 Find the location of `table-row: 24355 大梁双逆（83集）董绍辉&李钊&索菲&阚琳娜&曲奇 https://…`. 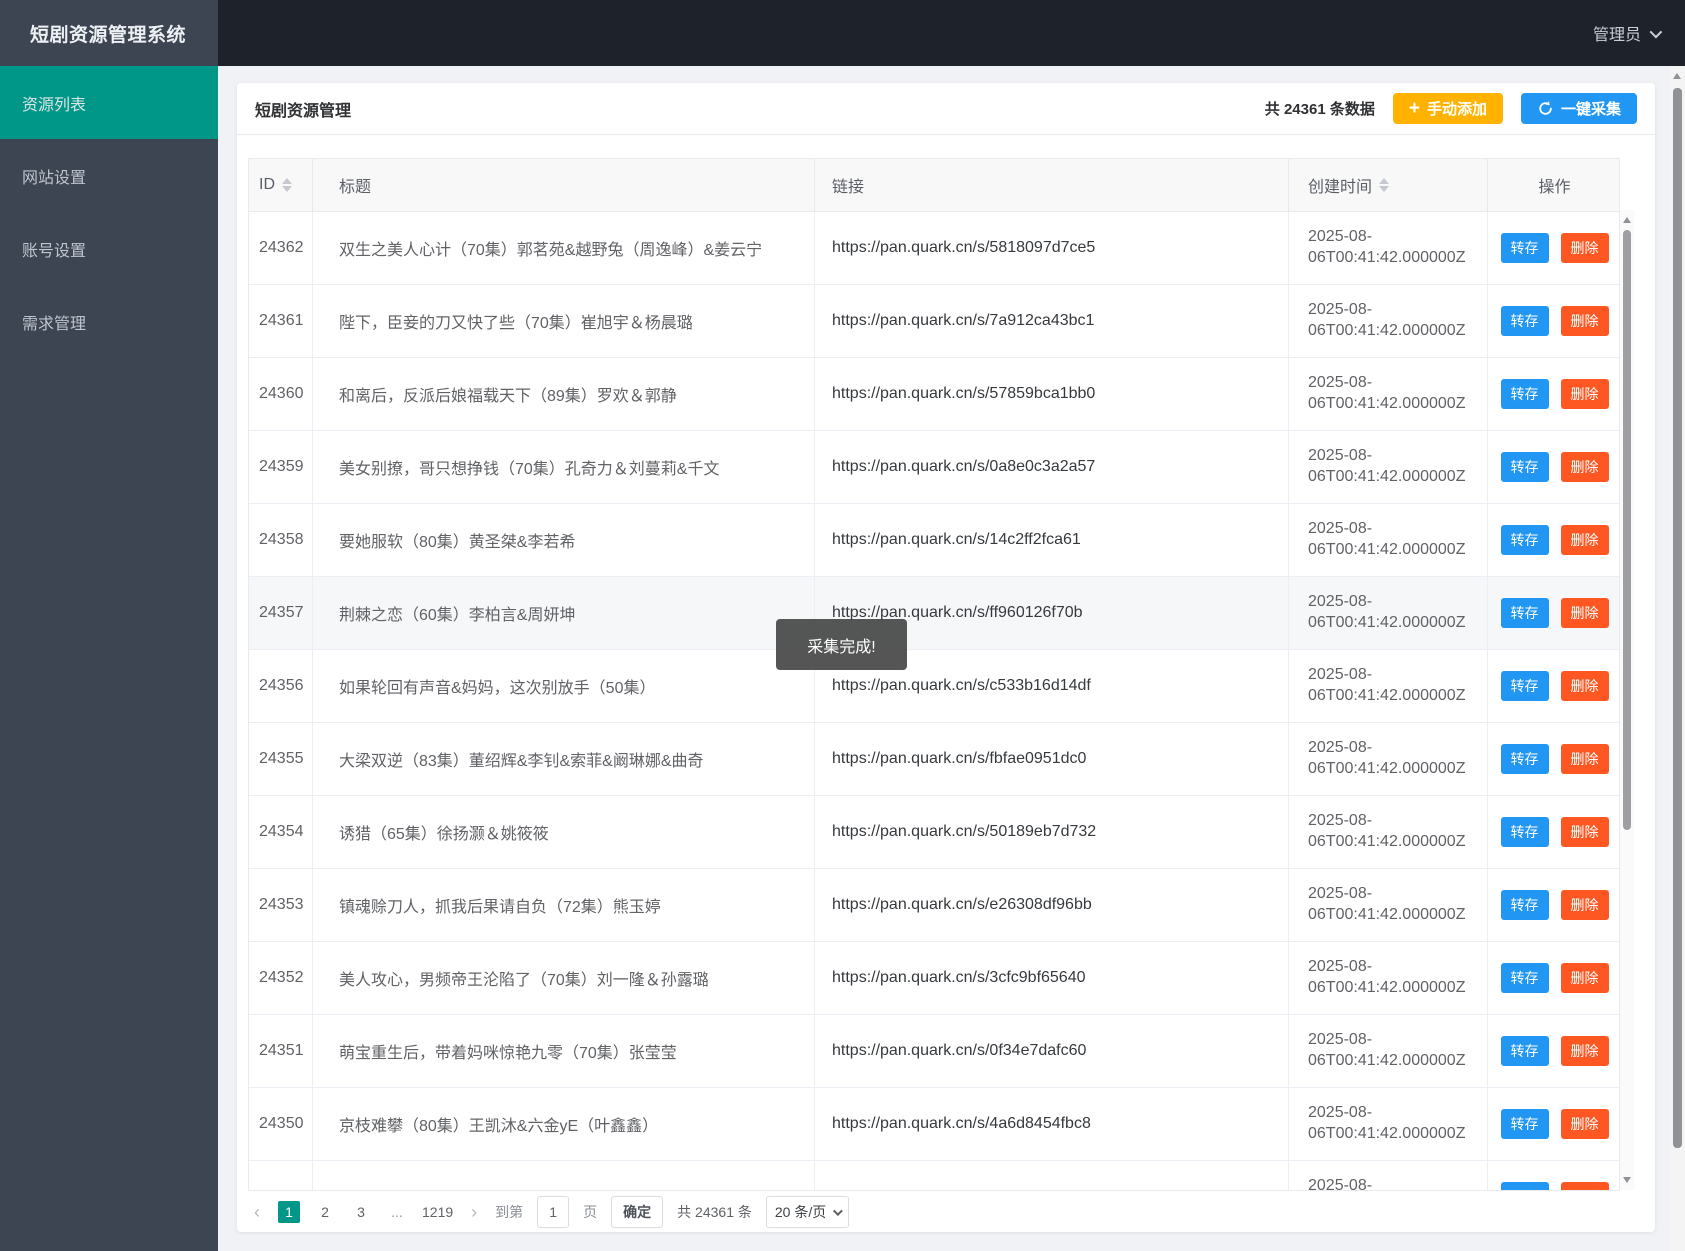

table-row: 24355 大梁双逆（83集）董绍辉&李钊&索菲&阚琳娜&曲奇 https://… is located at coordinates (934, 759).